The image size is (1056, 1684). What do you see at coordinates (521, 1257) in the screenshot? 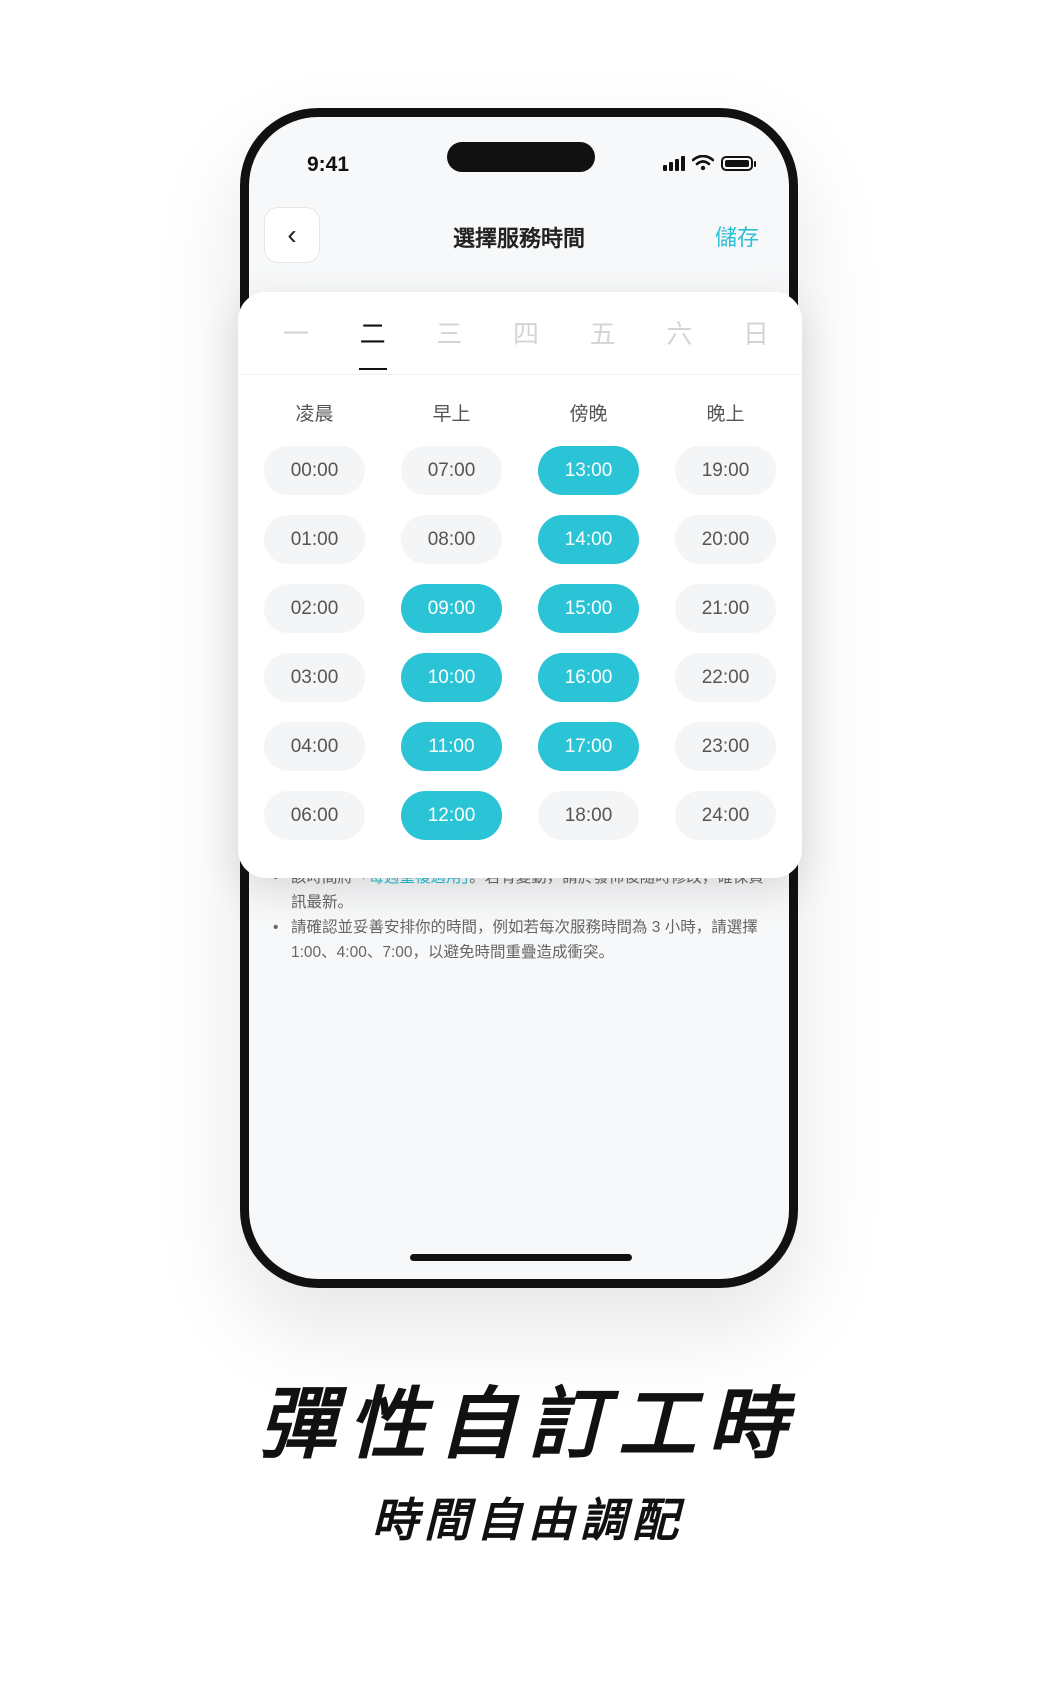
I see `home-indicator` at bounding box center [521, 1257].